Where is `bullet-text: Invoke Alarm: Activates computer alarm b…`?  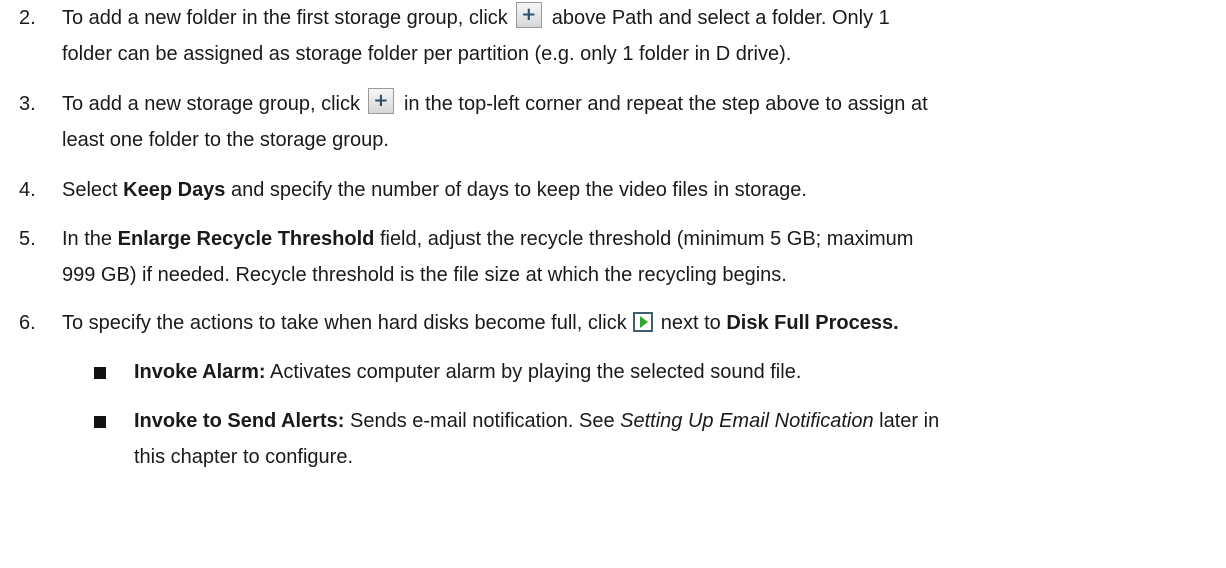 bullet-text: Invoke Alarm: Activates computer alarm b… is located at coordinates (679, 372).